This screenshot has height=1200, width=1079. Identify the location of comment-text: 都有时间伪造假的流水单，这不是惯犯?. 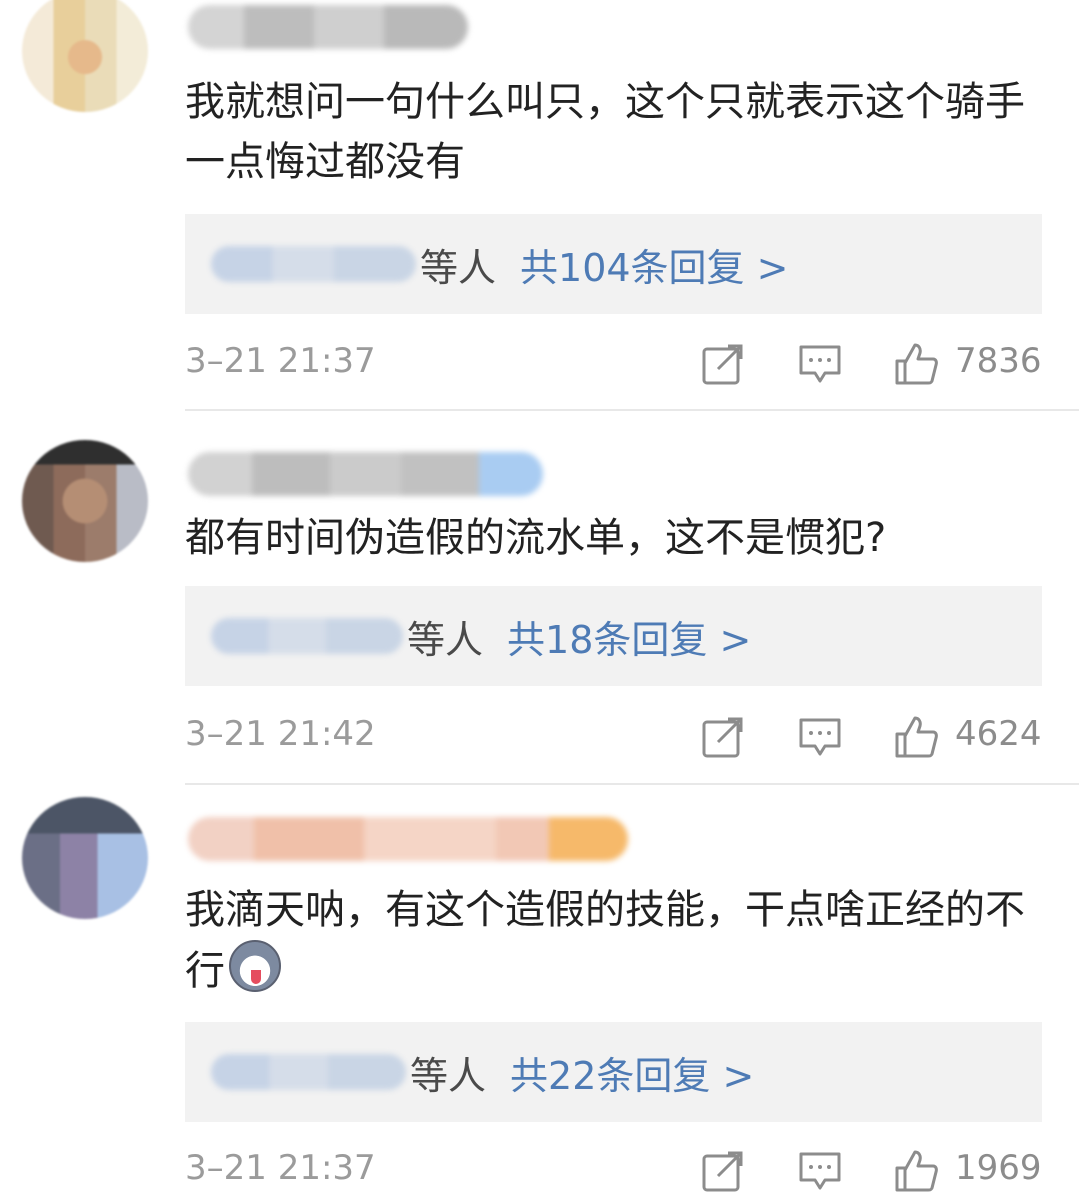
(536, 538).